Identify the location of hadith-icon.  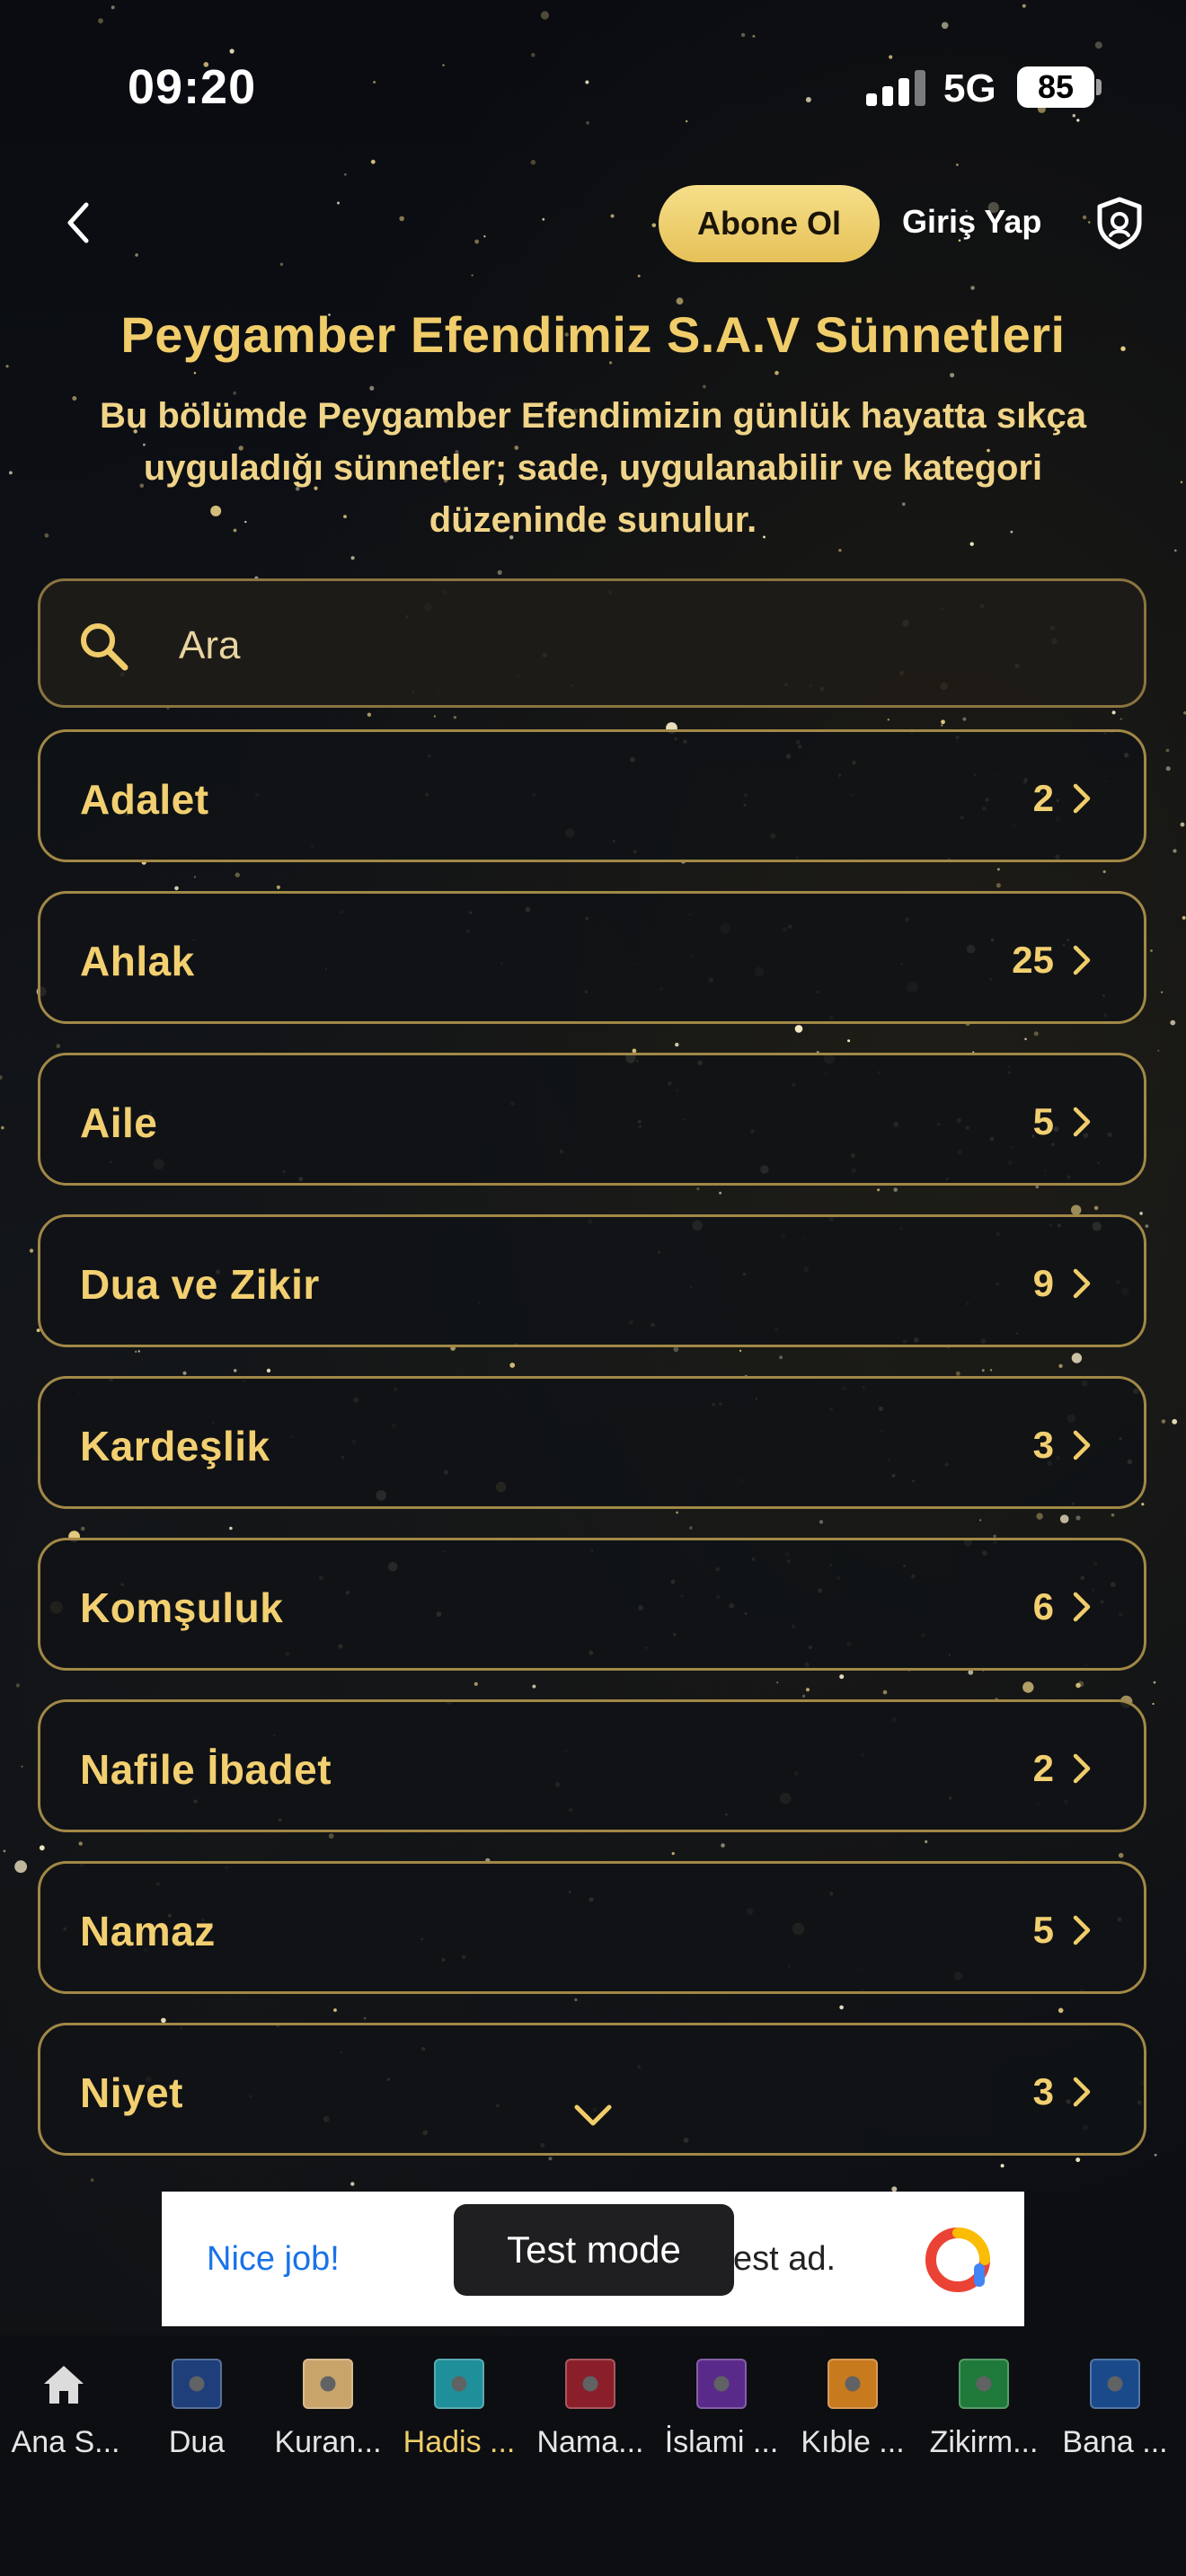
(459, 2384).